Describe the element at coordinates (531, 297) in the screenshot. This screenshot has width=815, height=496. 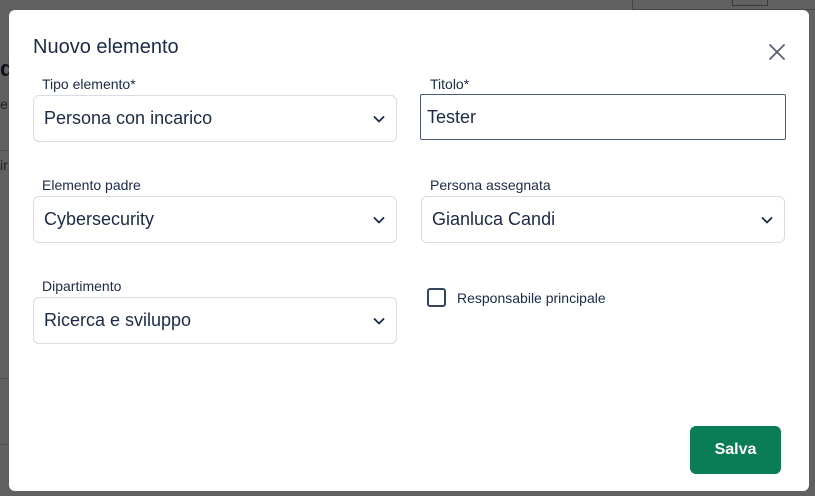
I see `responsabile-principale-label: Responsabile principale` at that location.